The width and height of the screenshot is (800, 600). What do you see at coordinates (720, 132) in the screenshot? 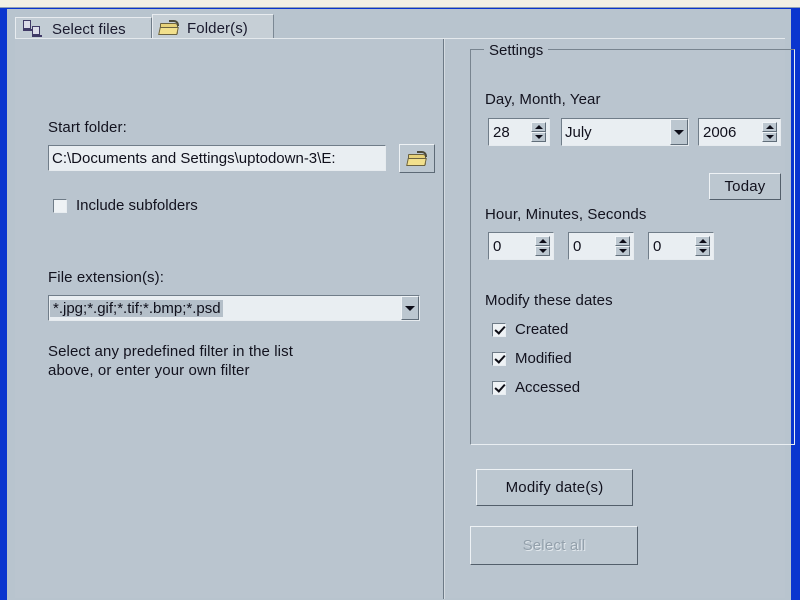
I see `year-value: 2006` at bounding box center [720, 132].